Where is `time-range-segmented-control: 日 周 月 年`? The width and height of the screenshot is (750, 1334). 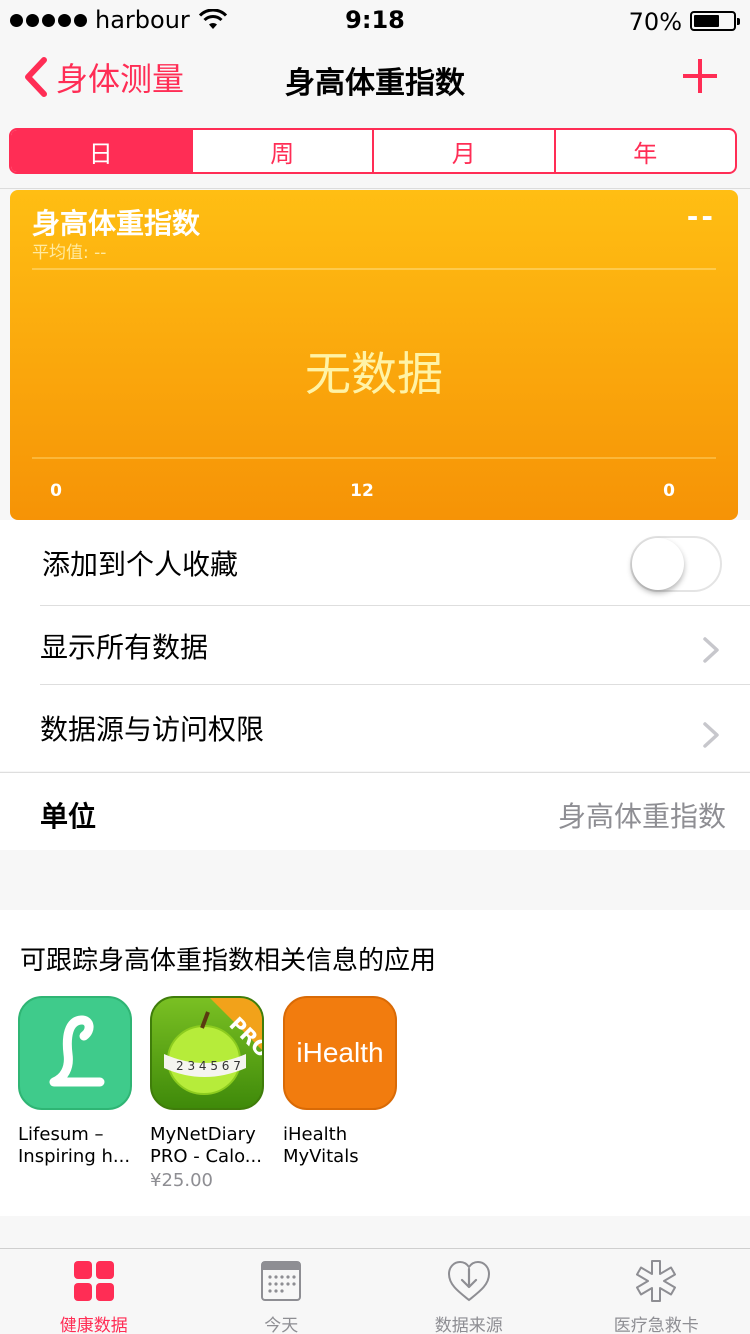 time-range-segmented-control: 日 周 月 年 is located at coordinates (373, 151).